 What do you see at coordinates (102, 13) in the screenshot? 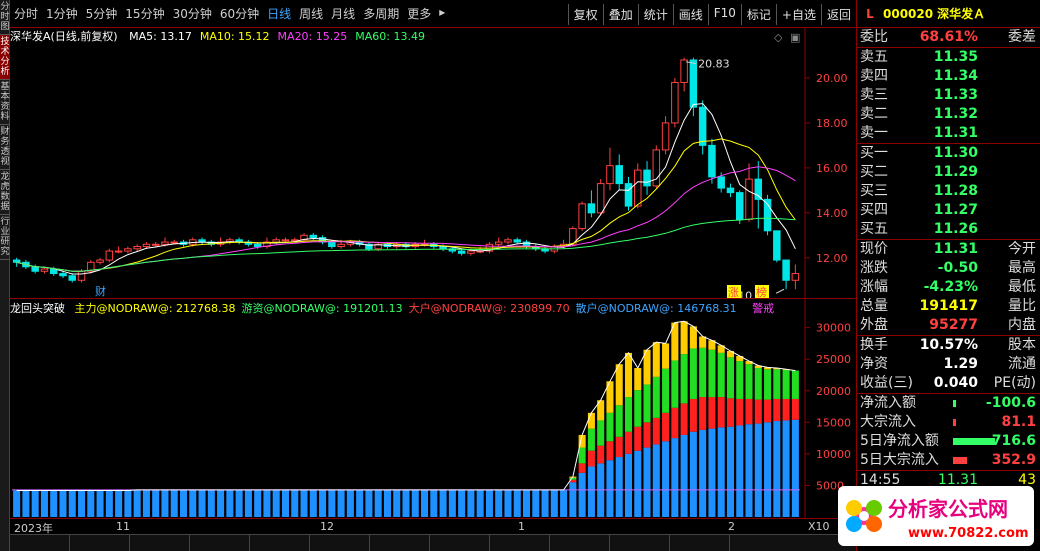
I see `period-tab-3: 5分钟` at bounding box center [102, 13].